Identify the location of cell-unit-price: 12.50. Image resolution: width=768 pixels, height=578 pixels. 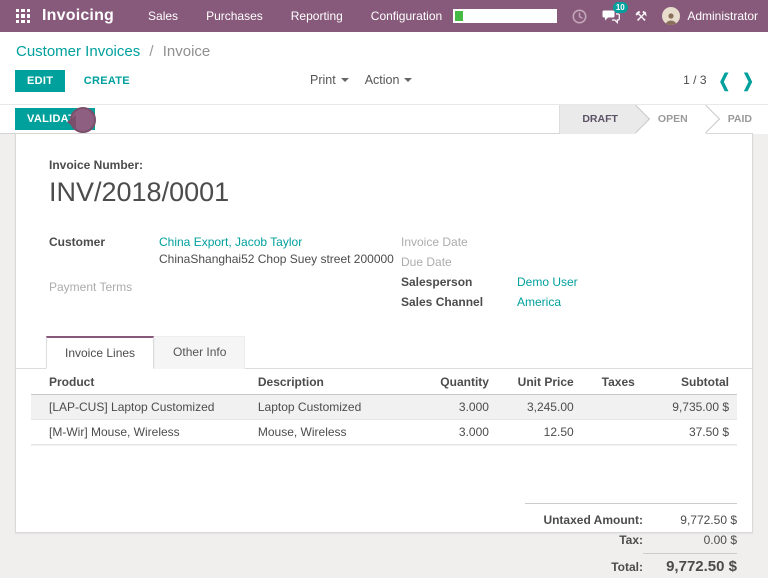
(539, 432).